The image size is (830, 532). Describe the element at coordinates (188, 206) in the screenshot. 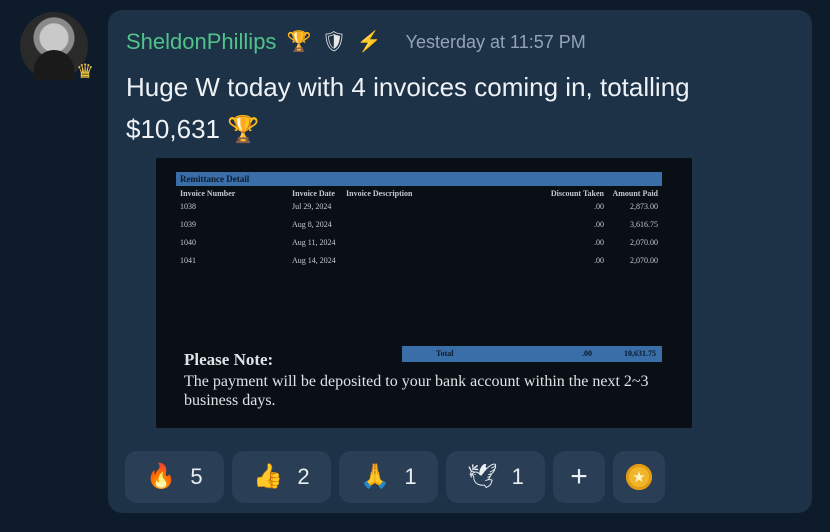

I see `invoice-number: 1038` at that location.